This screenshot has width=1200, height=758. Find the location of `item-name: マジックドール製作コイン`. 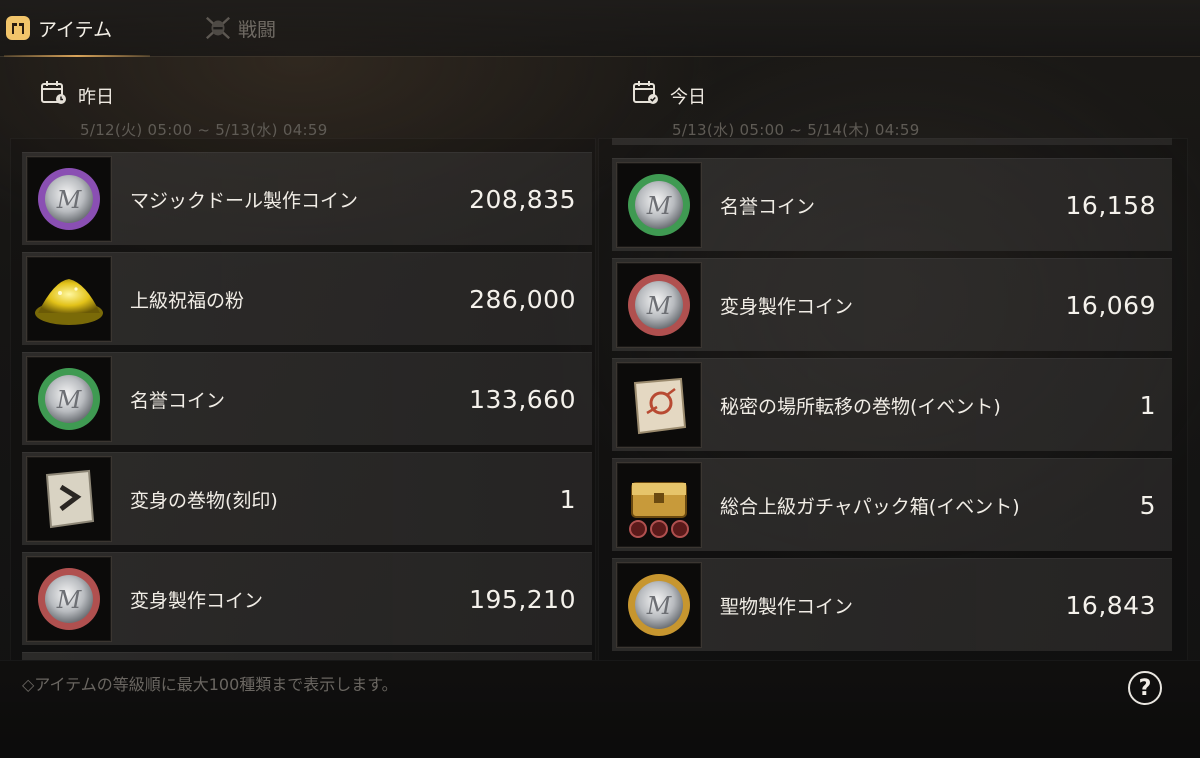

item-name: マジックドール製作コイン is located at coordinates (244, 200).